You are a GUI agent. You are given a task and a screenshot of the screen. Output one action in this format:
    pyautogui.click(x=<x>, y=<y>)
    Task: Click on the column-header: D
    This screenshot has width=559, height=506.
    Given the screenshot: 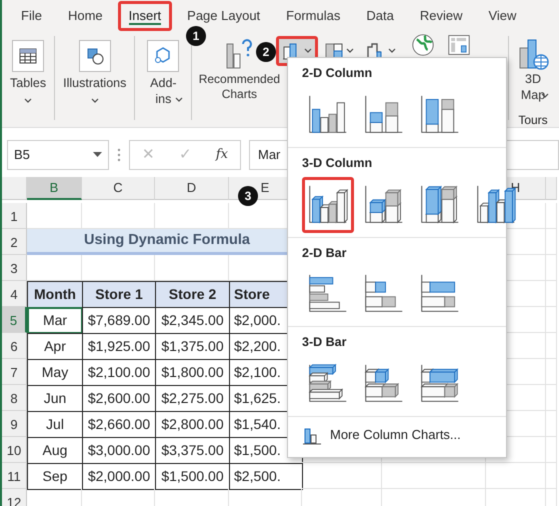 What is the action you would take?
    pyautogui.click(x=192, y=188)
    